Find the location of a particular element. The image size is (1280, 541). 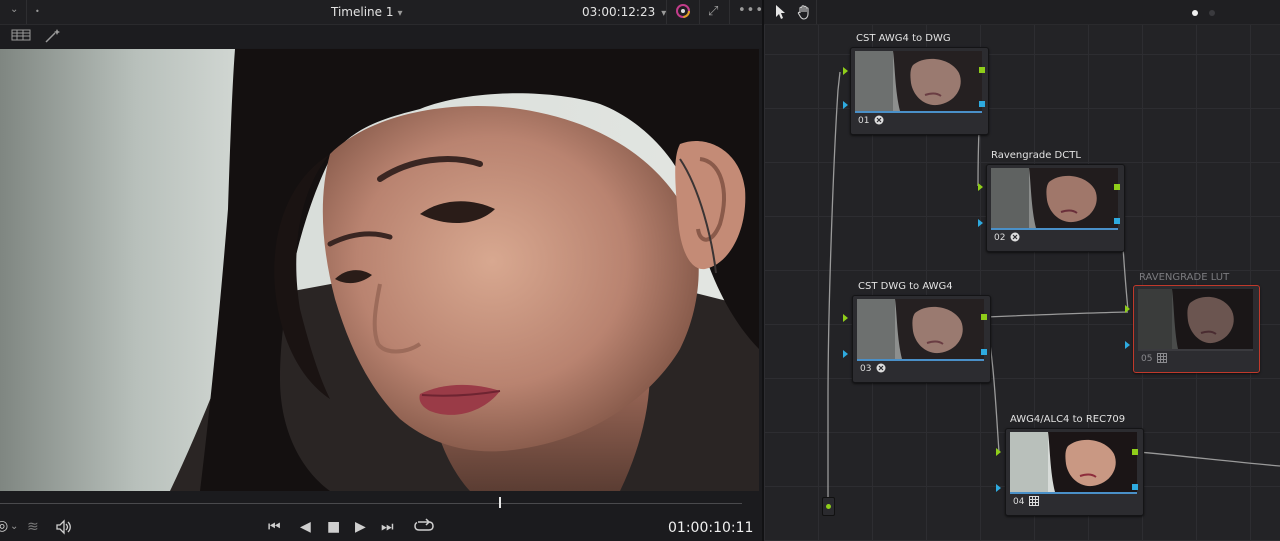

more-options-icon: ••• is located at coordinates (751, 10).